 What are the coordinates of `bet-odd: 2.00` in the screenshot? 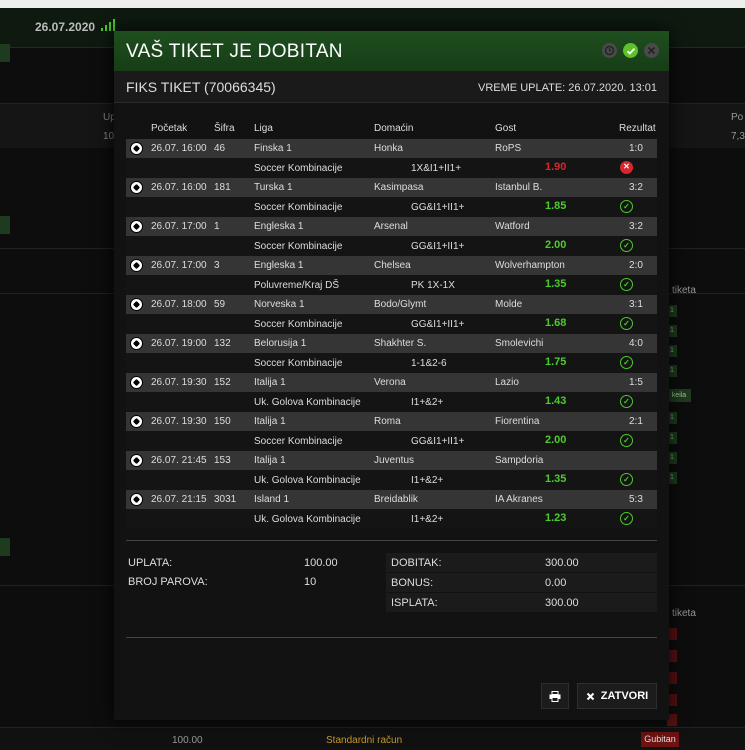 It's located at (556, 440).